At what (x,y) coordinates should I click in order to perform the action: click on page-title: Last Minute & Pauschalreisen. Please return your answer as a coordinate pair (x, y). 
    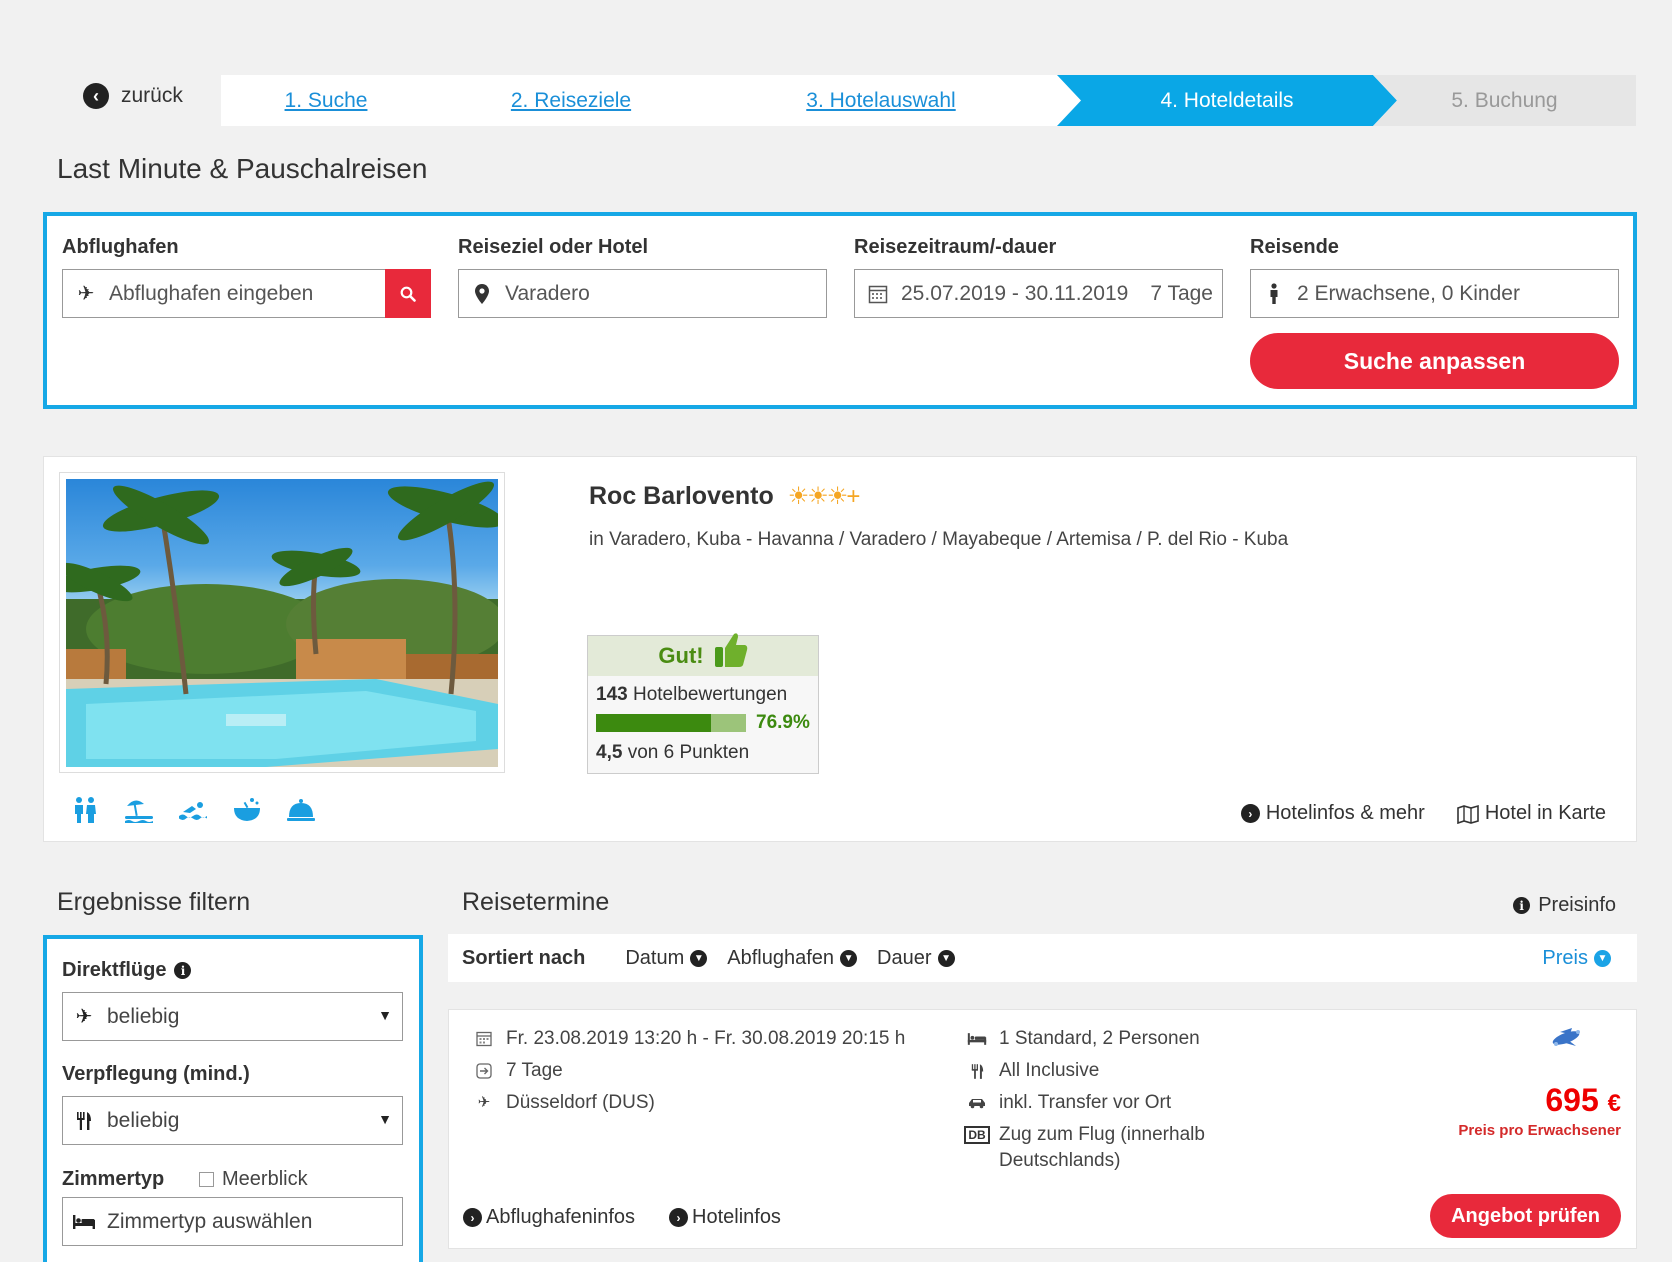
    Looking at the image, I should click on (242, 168).